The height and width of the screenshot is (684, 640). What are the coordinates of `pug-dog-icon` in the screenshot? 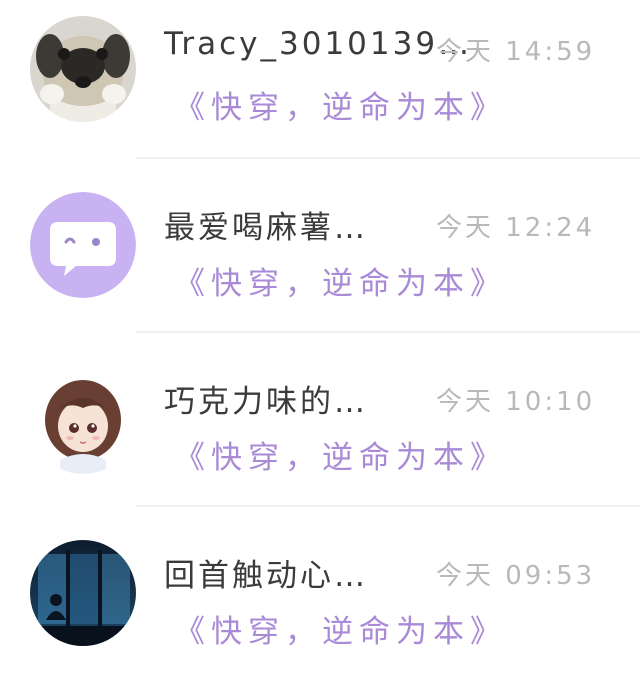 It's located at (83, 69).